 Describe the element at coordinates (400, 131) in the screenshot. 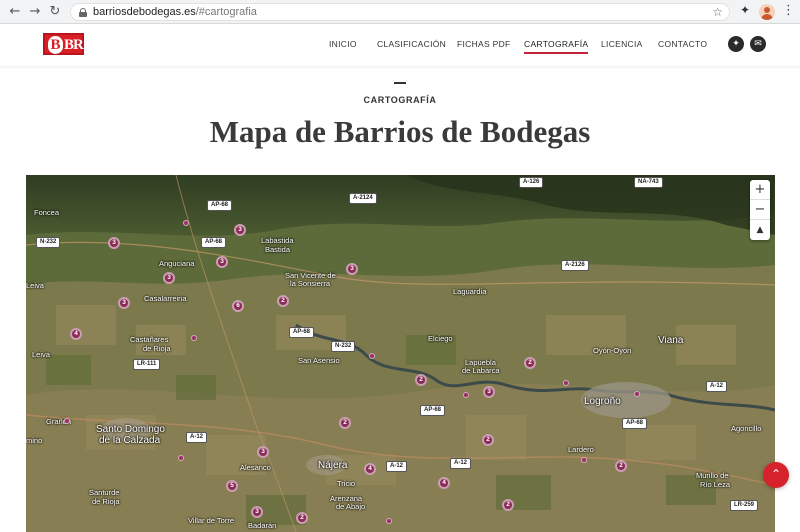

I see `page-title: Mapa de Barrios de Bodegas` at that location.